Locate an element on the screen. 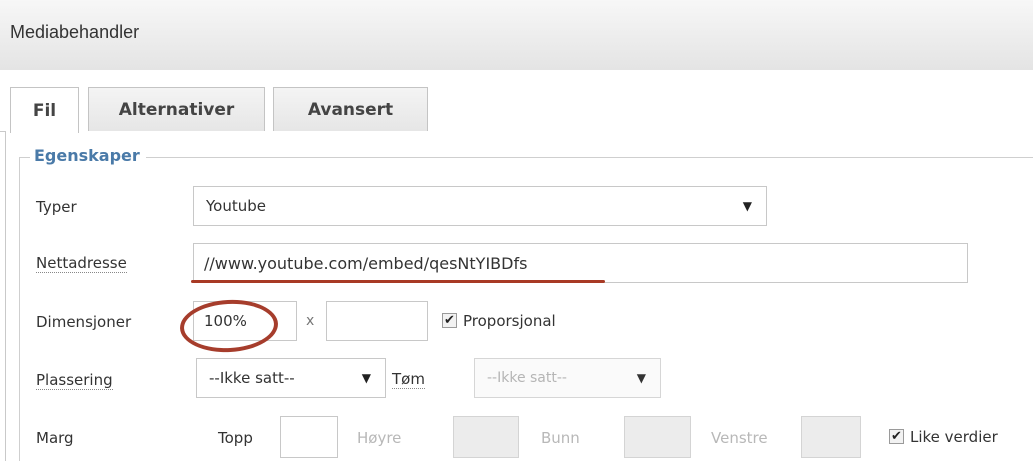  height-input is located at coordinates (377, 321).